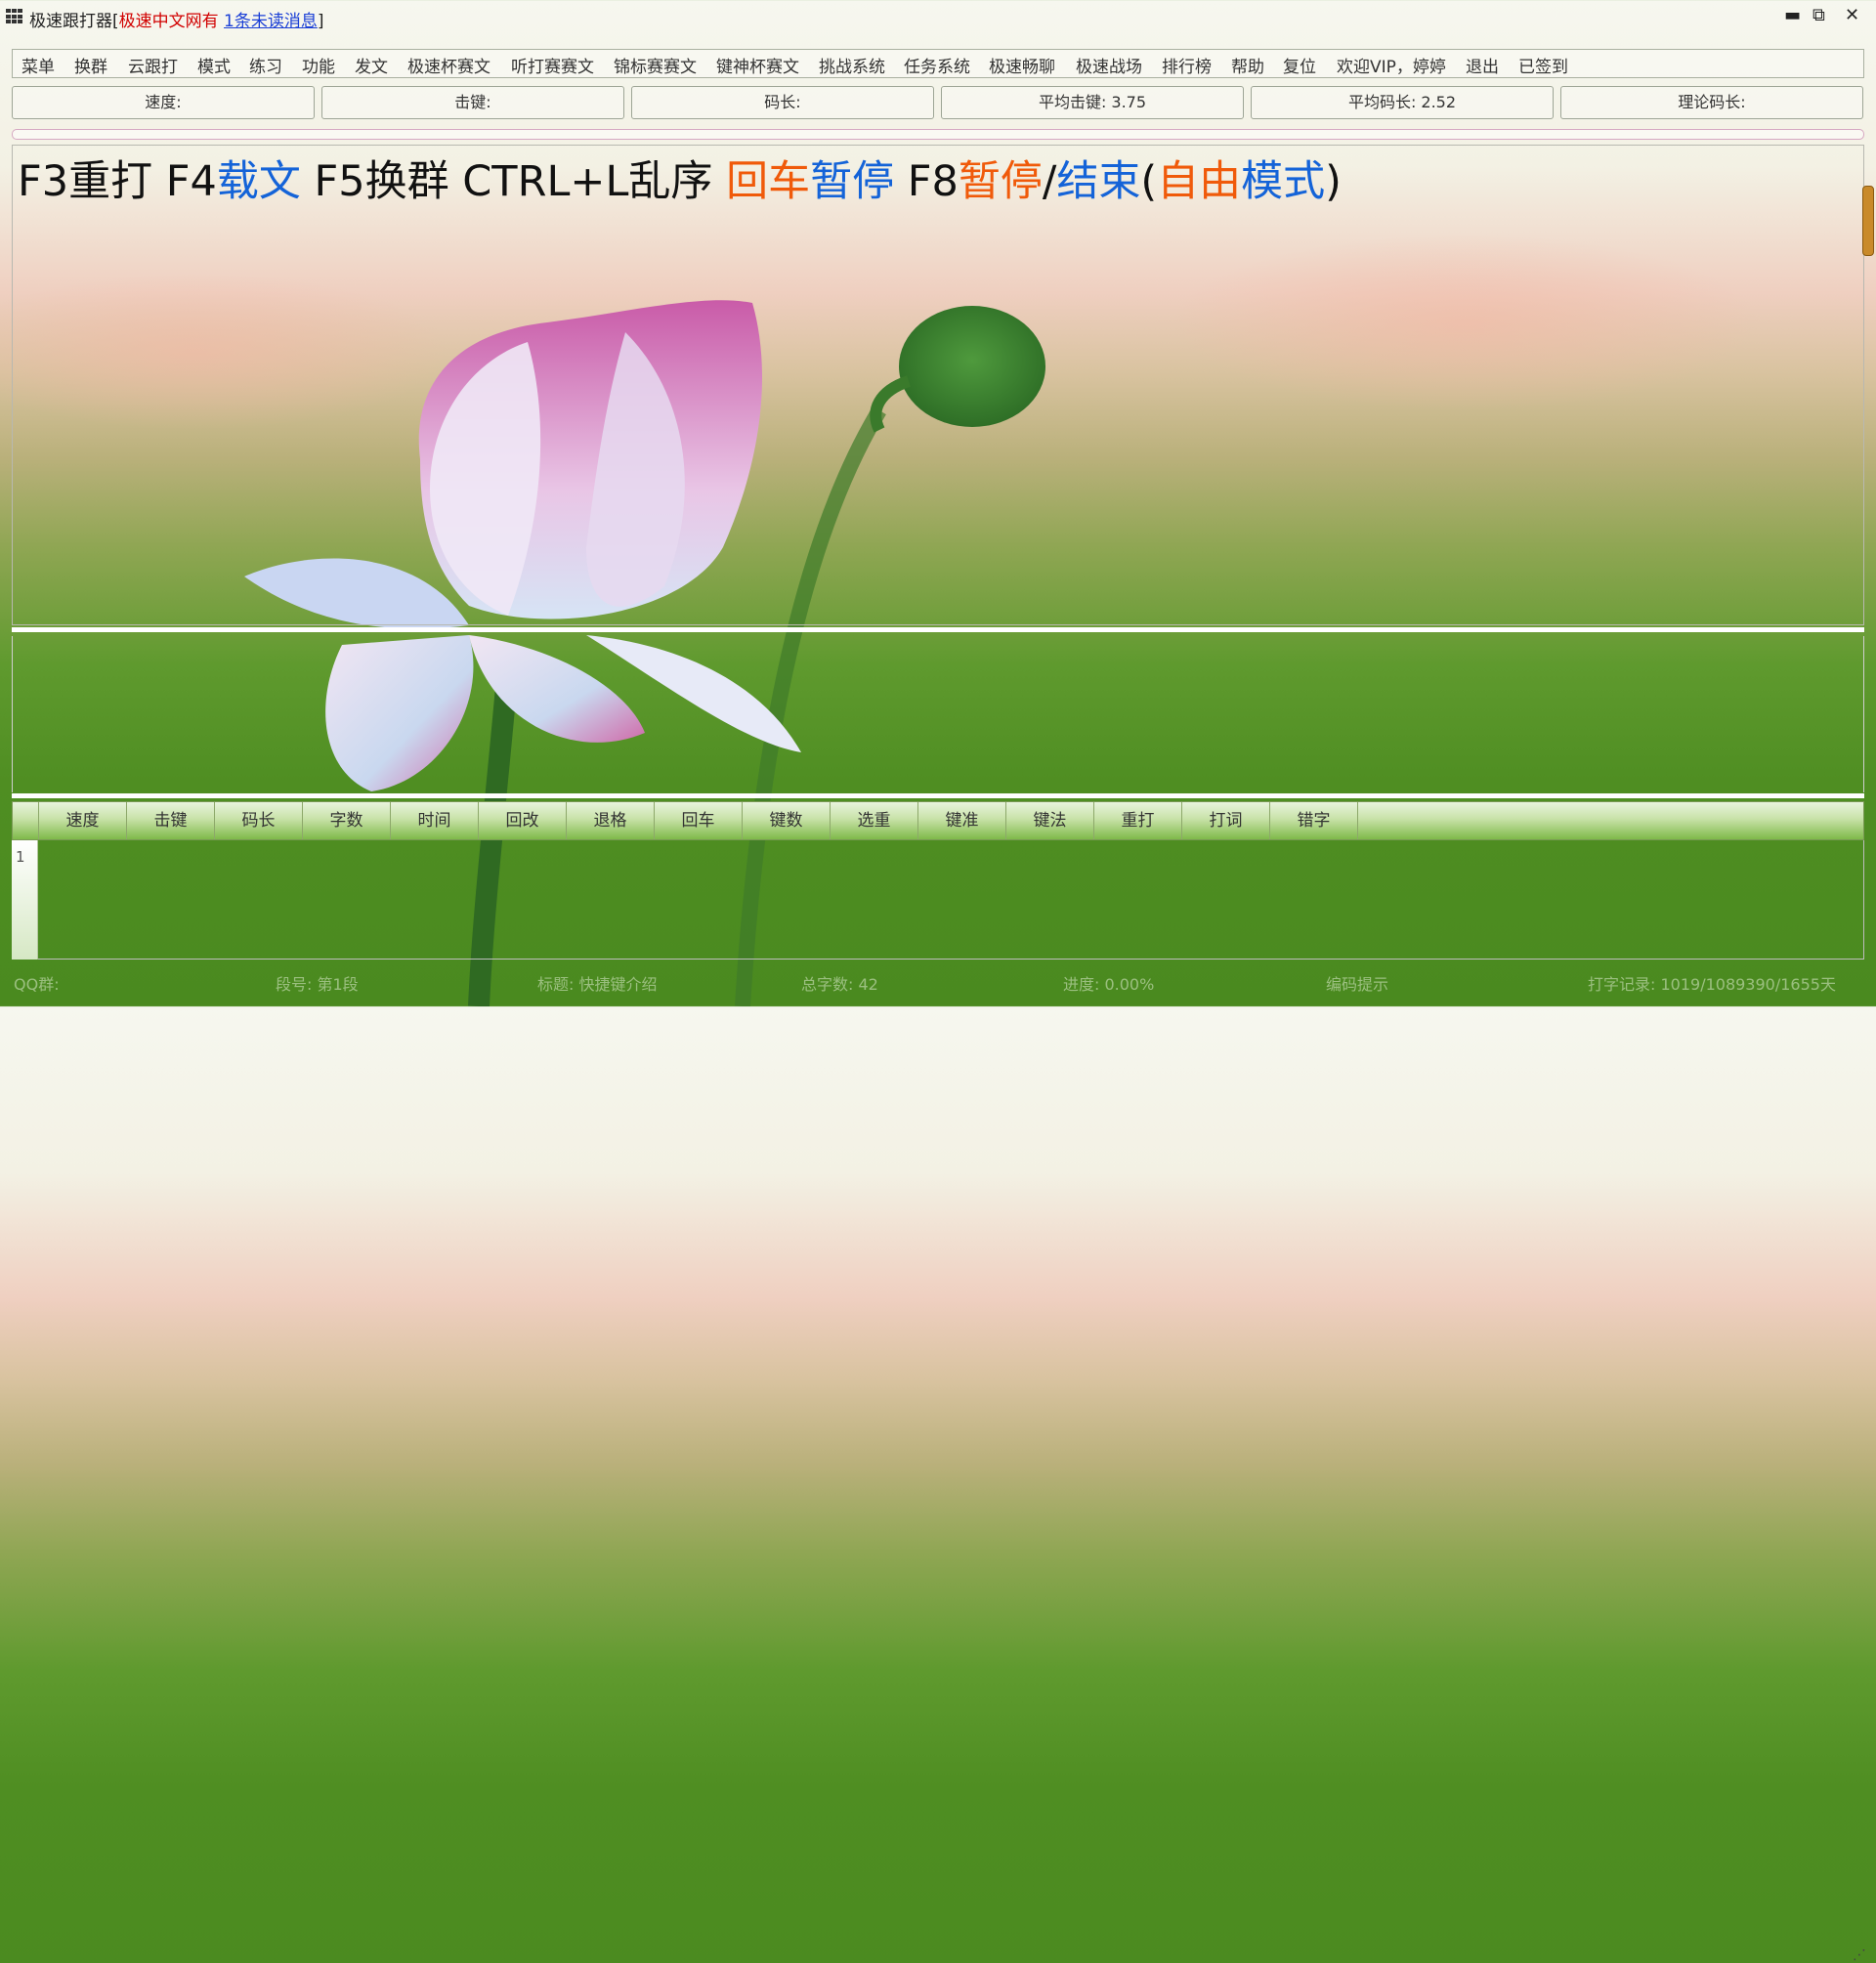 Image resolution: width=1876 pixels, height=1963 pixels. I want to click on row-number: 1, so click(20, 857).